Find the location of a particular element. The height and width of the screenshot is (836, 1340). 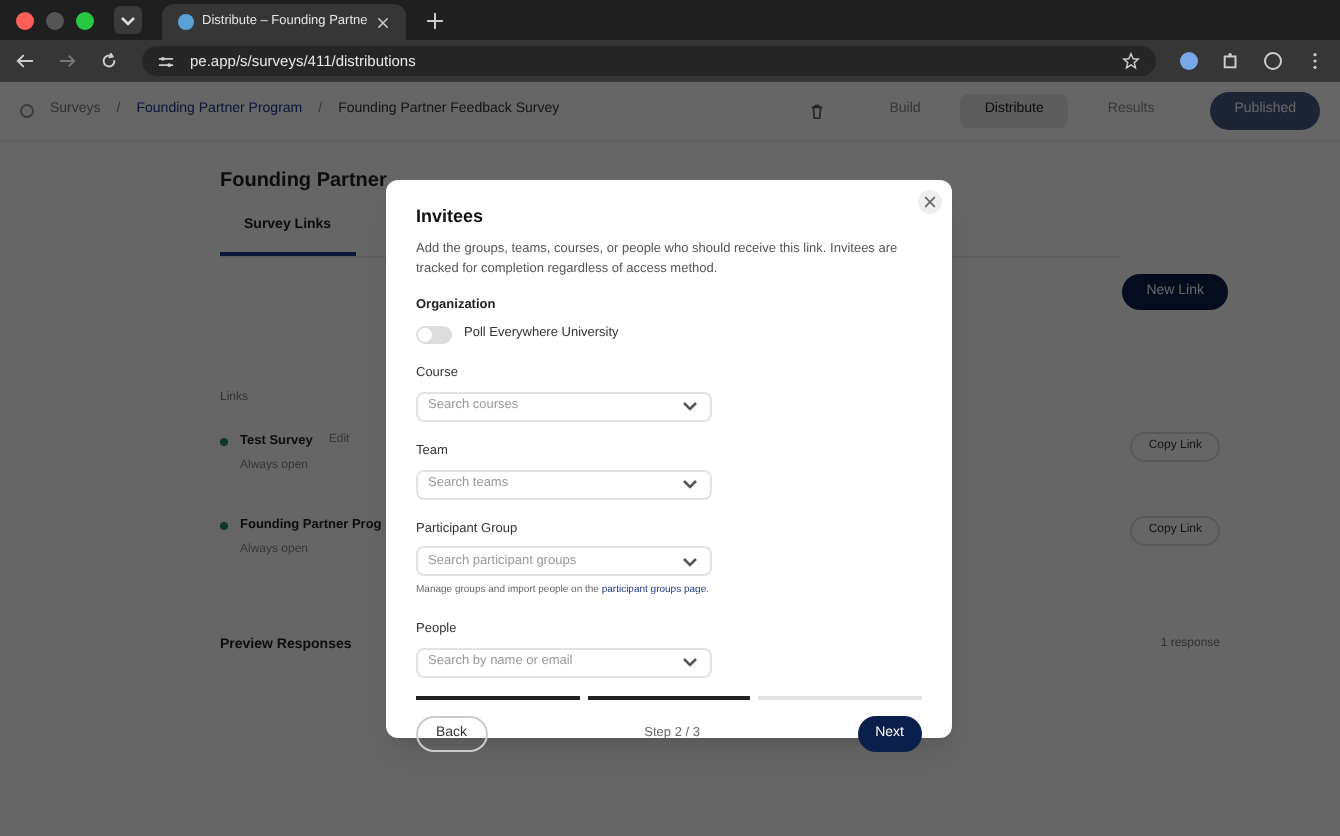

close-button is located at coordinates (930, 202).